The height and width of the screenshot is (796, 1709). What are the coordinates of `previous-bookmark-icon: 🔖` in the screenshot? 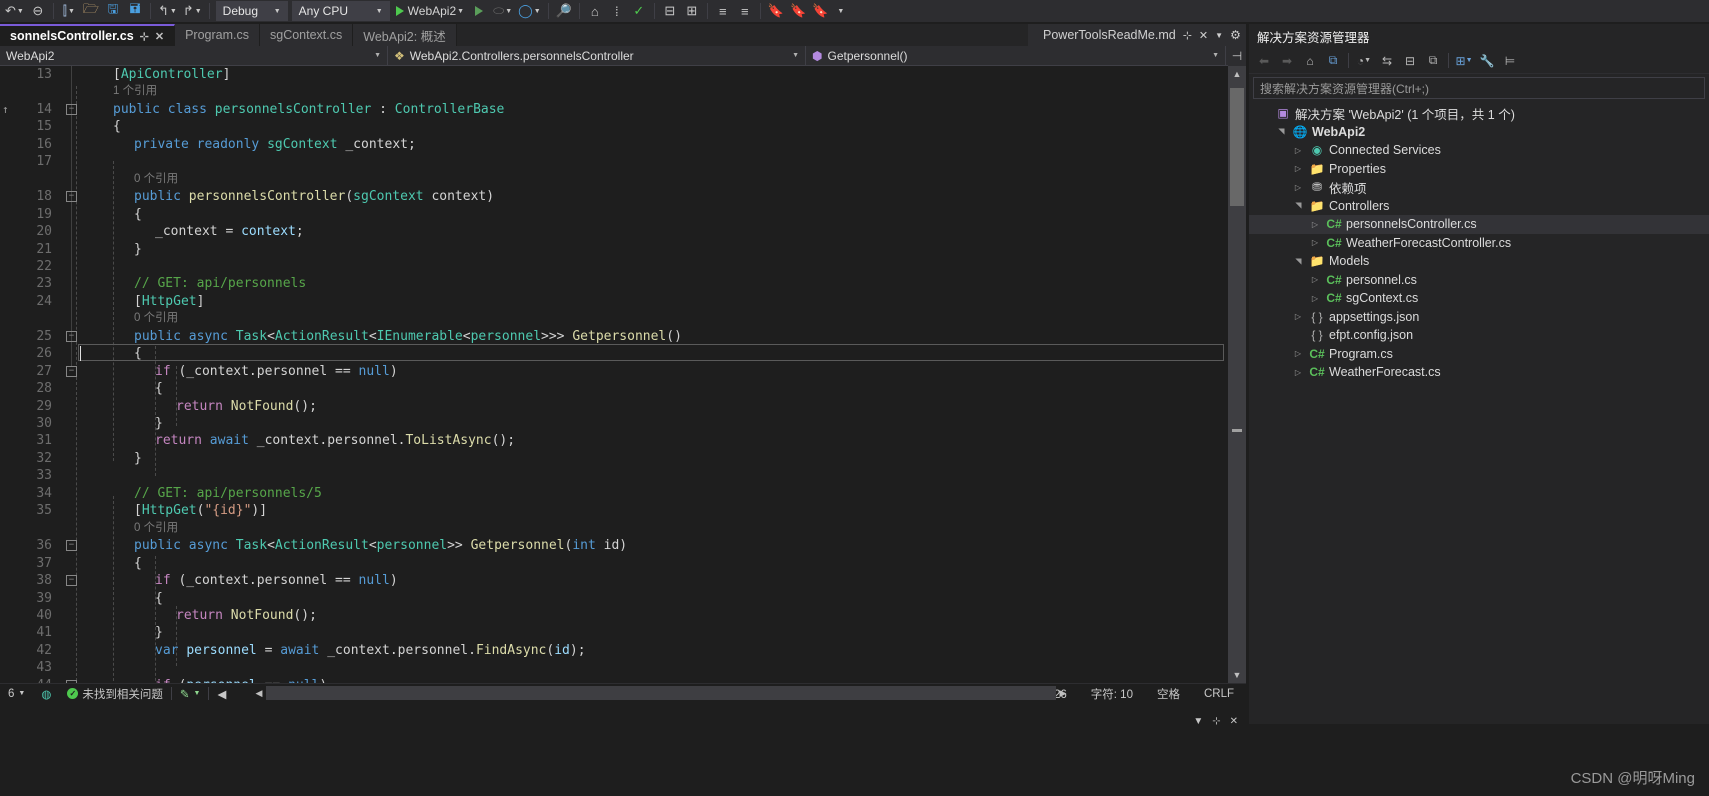 It's located at (798, 11).